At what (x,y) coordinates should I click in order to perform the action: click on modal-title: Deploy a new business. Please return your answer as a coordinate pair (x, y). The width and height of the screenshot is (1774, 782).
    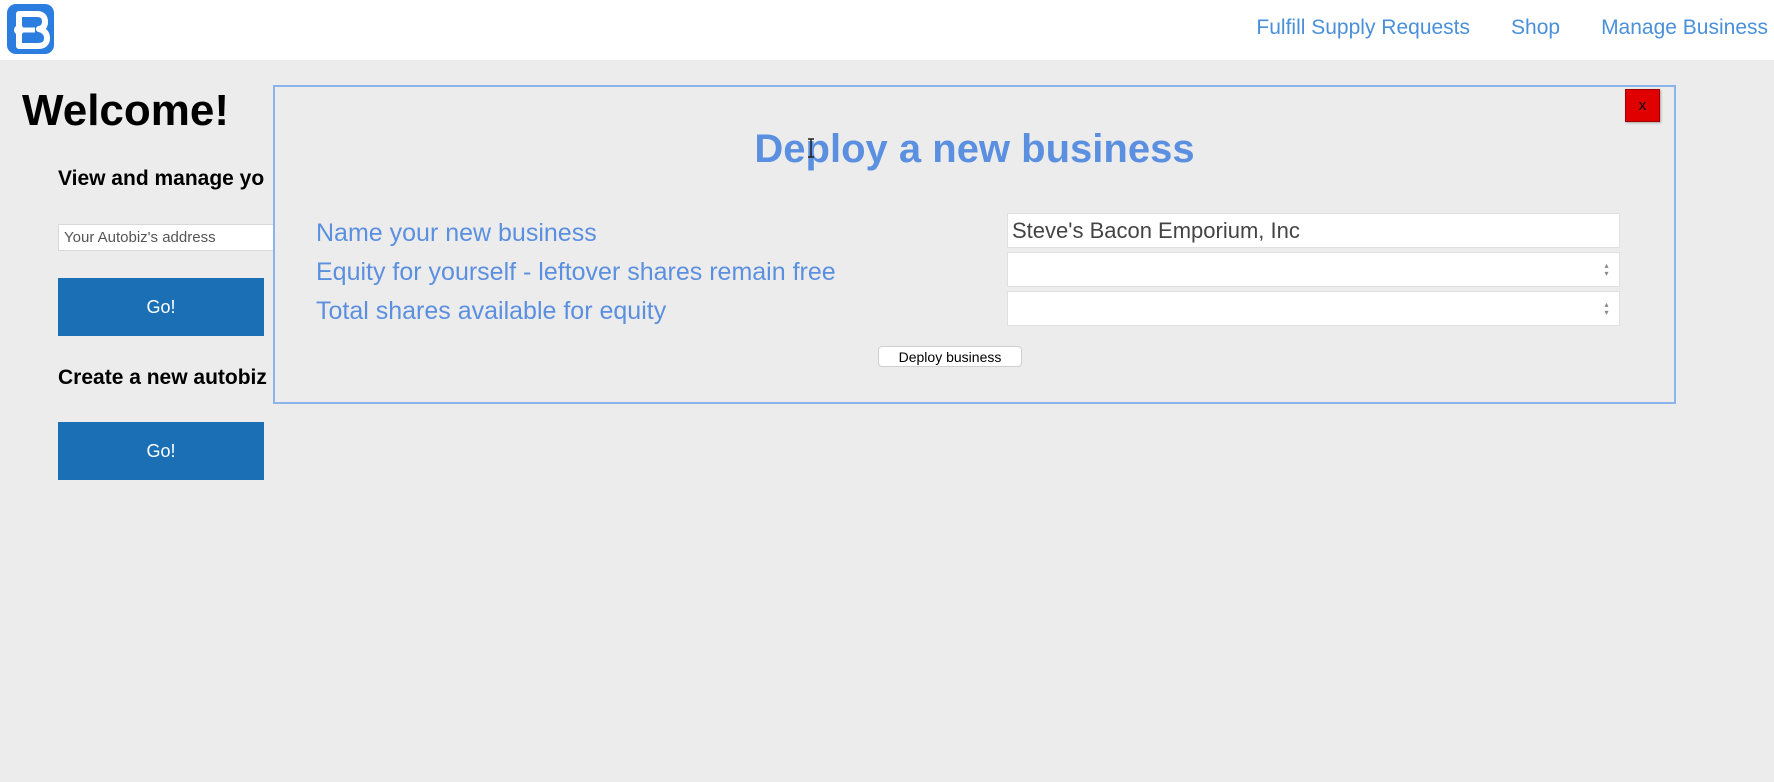
    Looking at the image, I should click on (974, 149).